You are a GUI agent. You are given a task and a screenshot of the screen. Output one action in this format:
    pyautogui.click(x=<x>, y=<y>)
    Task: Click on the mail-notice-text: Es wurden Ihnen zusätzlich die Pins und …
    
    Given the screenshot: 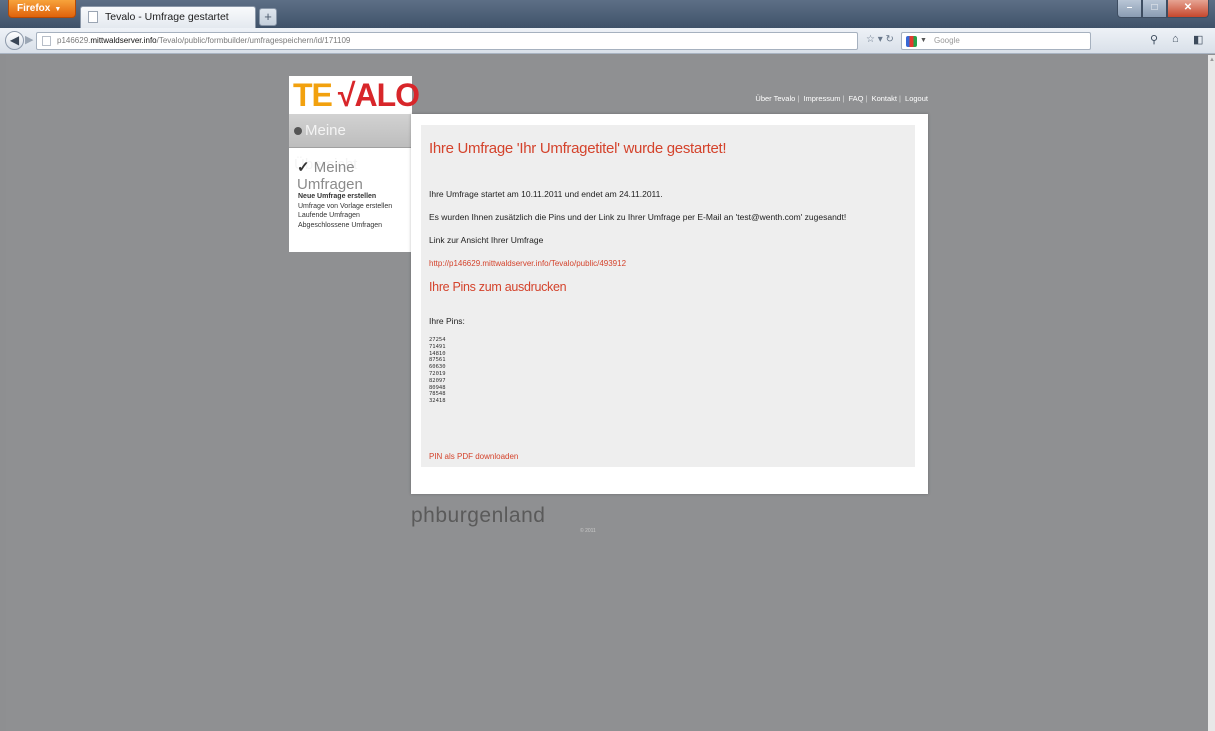 What is the action you would take?
    pyautogui.click(x=638, y=217)
    